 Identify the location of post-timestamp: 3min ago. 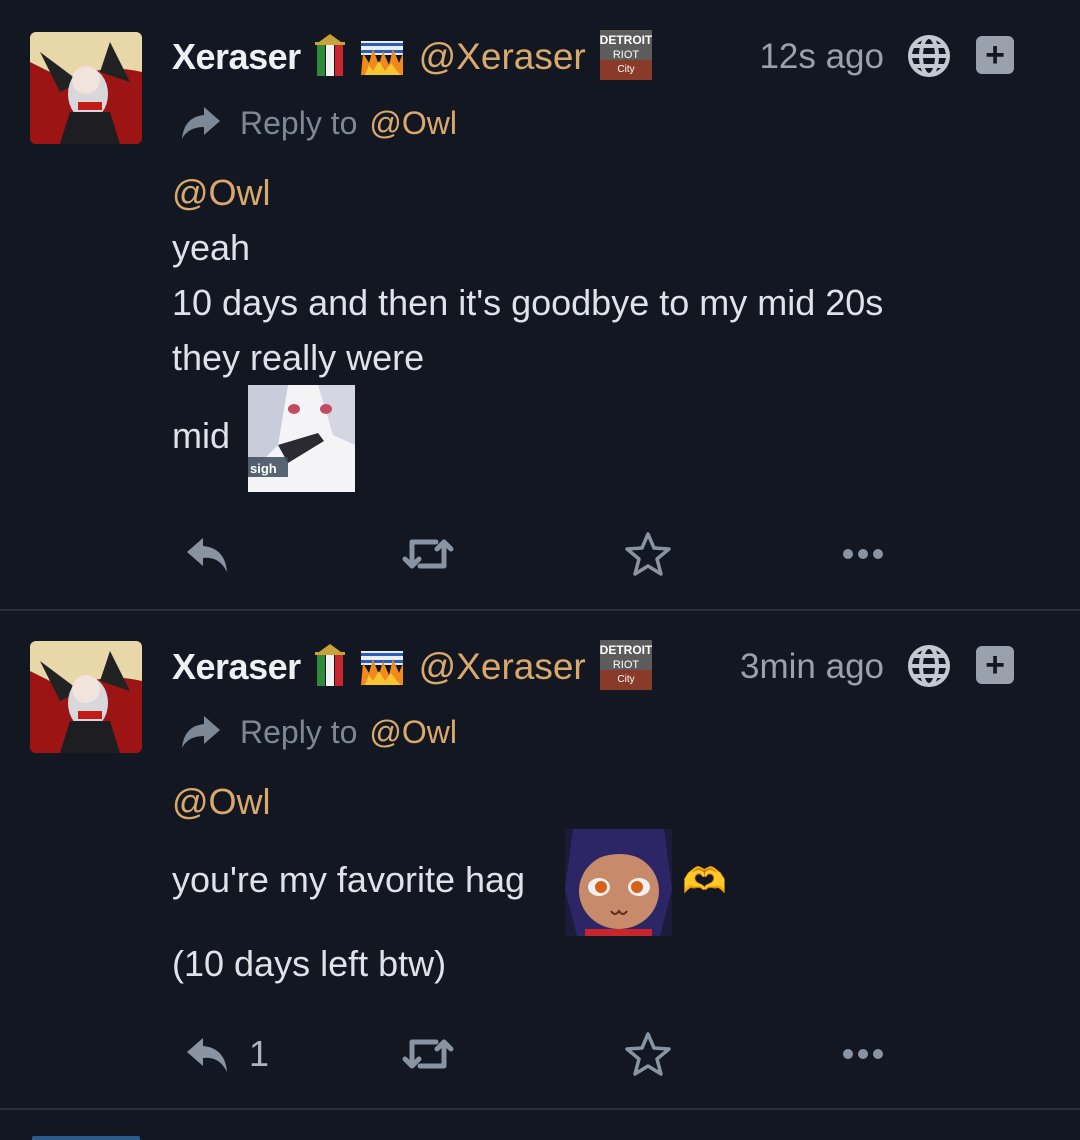
(812, 667).